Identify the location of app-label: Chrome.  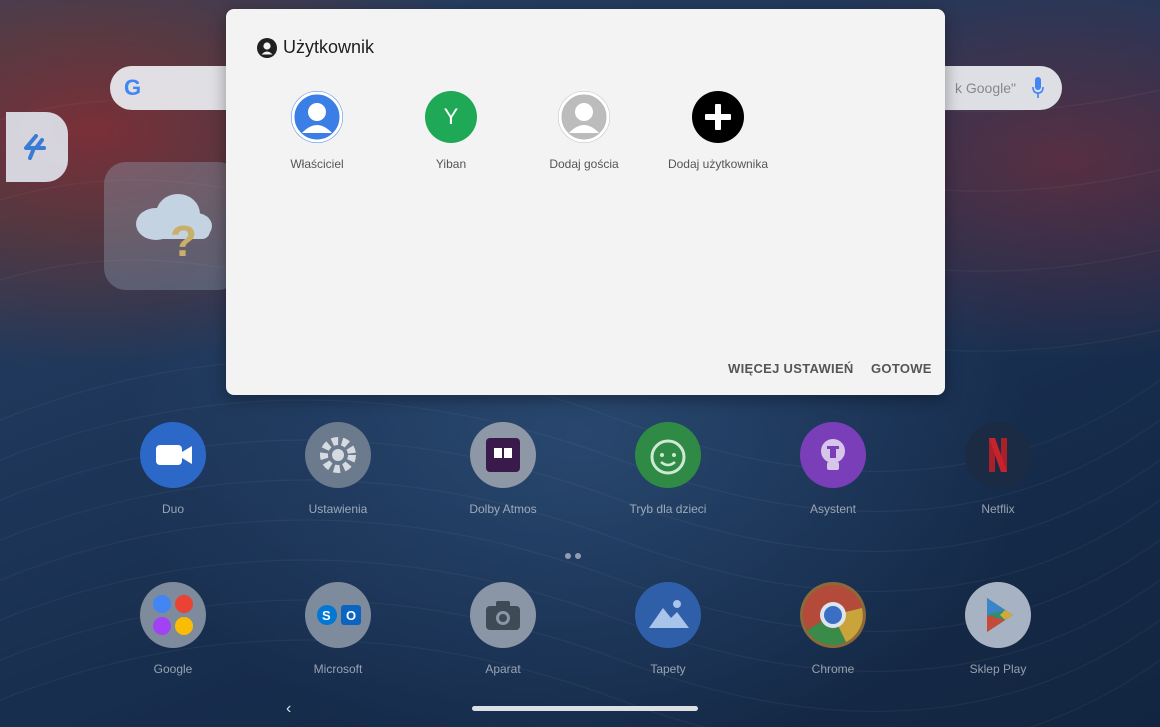
(833, 669).